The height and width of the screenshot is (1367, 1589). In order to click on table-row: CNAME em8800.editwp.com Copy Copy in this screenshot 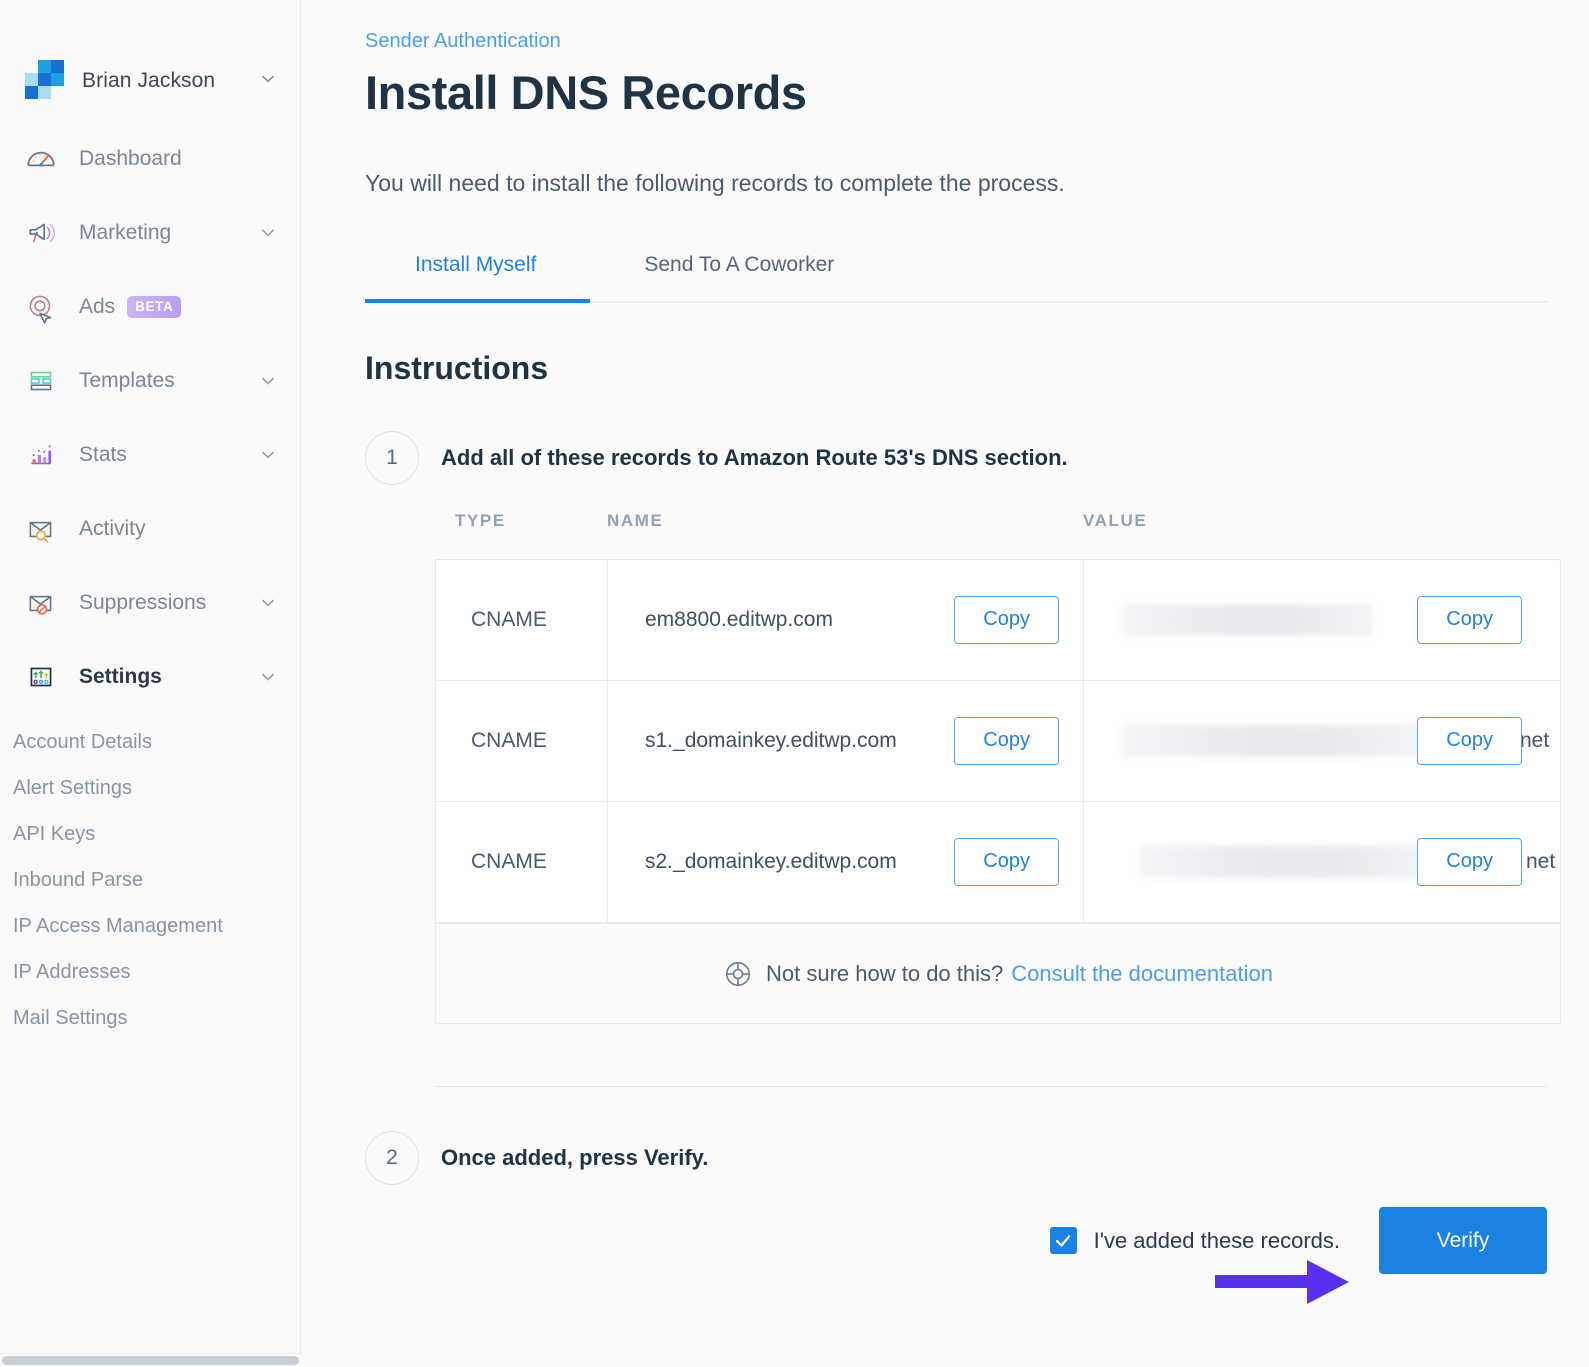, I will do `click(998, 620)`.